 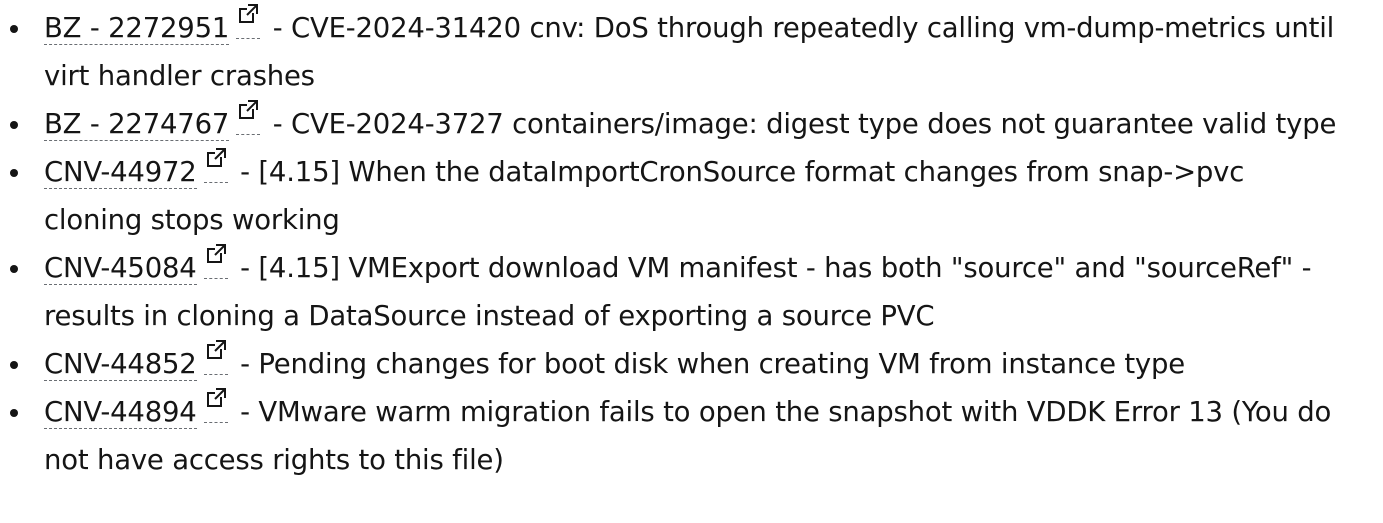 I want to click on bug-link: BZ - 2272951, so click(x=136, y=28).